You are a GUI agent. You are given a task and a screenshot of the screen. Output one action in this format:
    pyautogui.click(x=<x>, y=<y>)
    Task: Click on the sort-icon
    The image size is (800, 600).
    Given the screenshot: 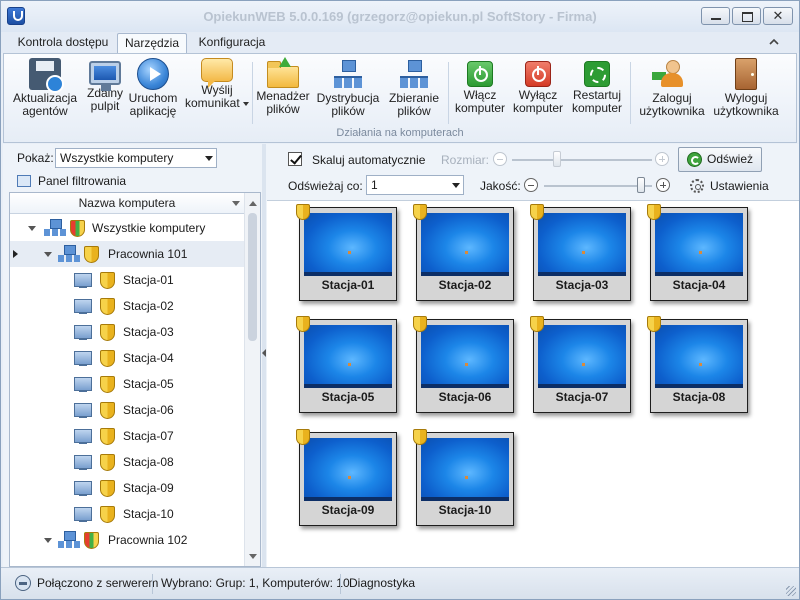 What is the action you would take?
    pyautogui.click(x=236, y=203)
    